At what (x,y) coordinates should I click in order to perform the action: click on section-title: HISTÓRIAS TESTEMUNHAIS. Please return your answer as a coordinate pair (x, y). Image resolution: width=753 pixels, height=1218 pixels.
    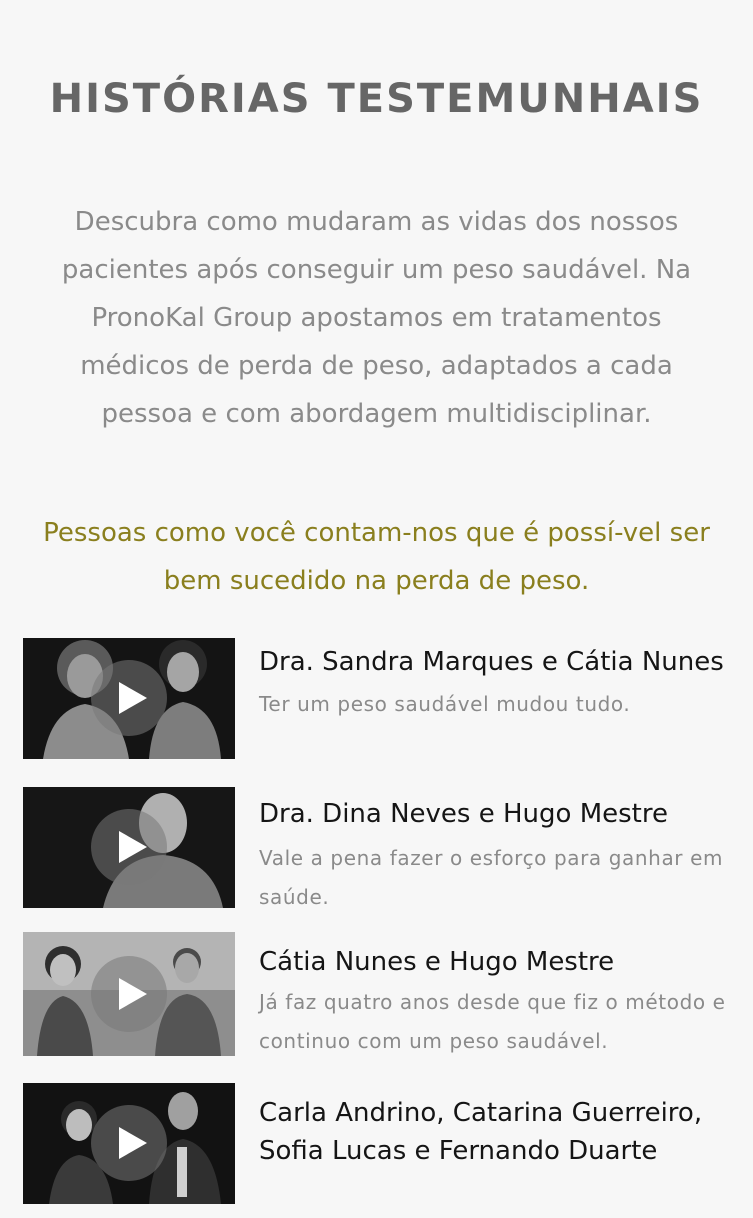
    Looking at the image, I should click on (376, 99).